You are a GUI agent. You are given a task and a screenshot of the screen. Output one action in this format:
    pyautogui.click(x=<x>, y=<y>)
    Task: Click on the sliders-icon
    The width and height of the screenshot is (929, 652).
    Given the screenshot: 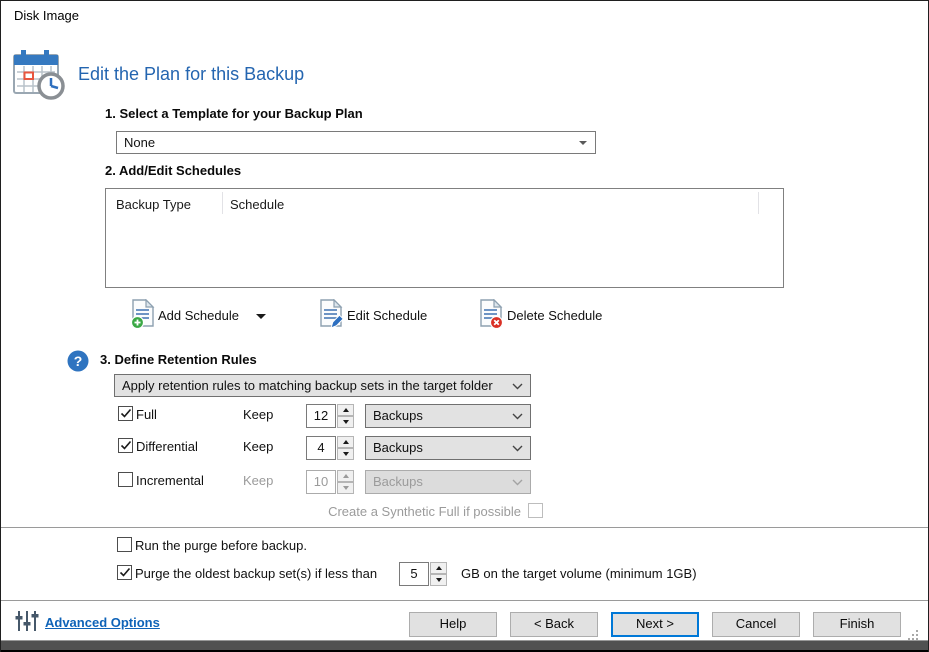 What is the action you would take?
    pyautogui.click(x=27, y=622)
    